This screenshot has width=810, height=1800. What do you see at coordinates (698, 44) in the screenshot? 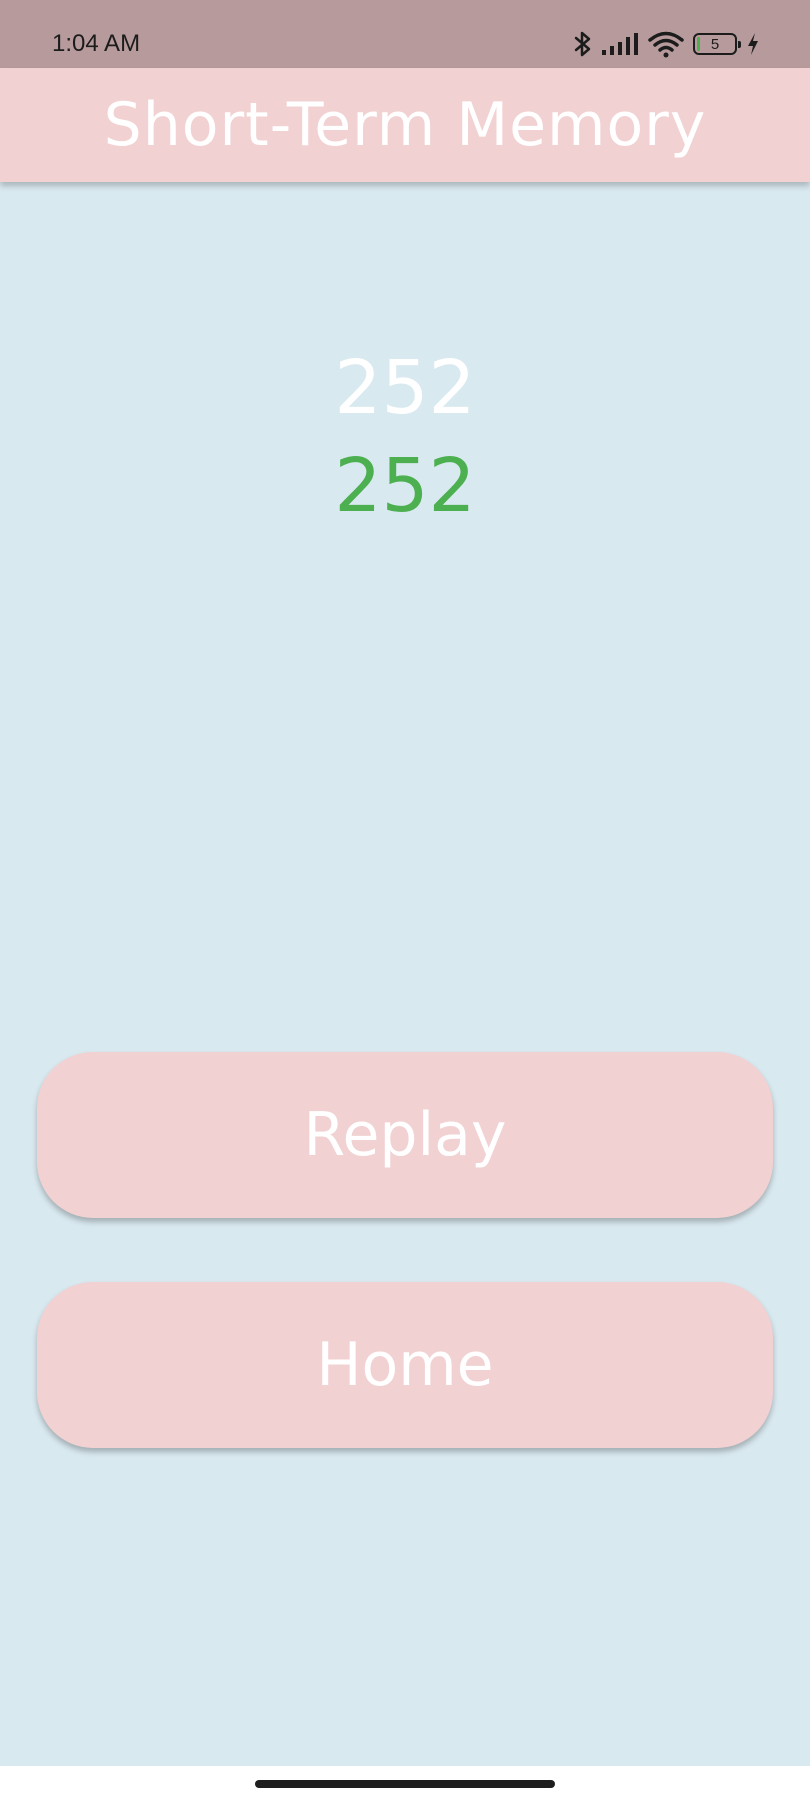
I see `battery-level-fill` at bounding box center [698, 44].